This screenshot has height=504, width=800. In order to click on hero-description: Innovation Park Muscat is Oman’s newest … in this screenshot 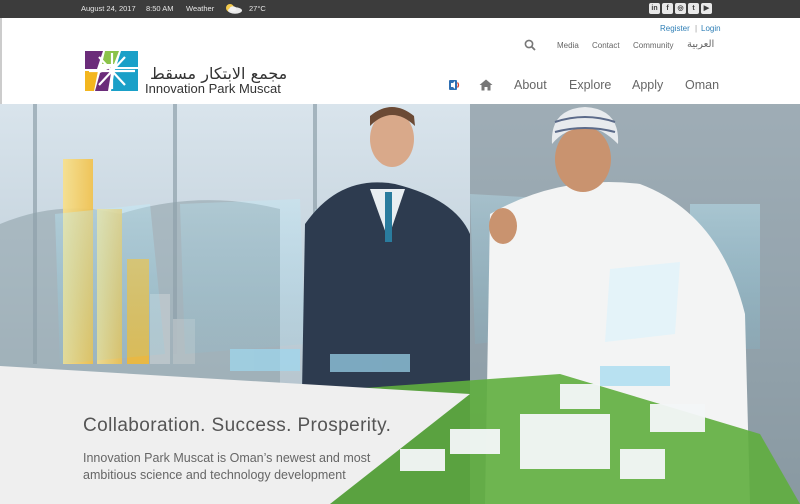, I will do `click(227, 466)`.